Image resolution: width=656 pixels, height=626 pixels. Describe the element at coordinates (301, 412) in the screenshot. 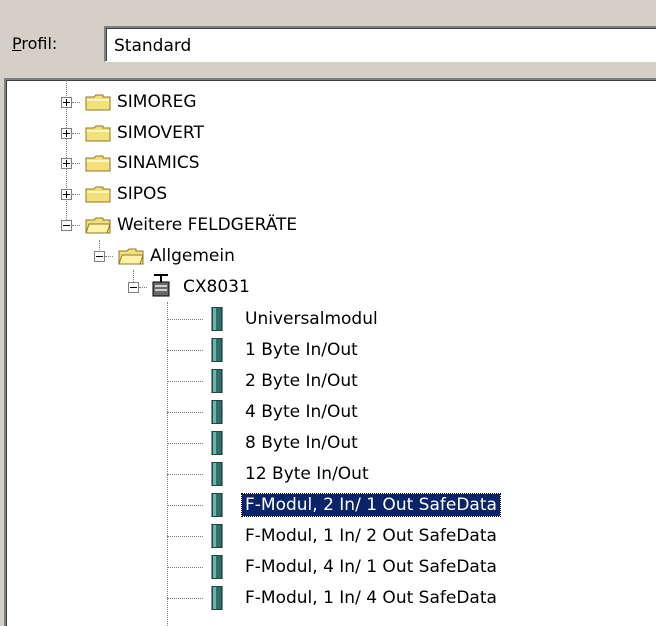

I see `tree-node-label: 4 Byte In/Out` at that location.